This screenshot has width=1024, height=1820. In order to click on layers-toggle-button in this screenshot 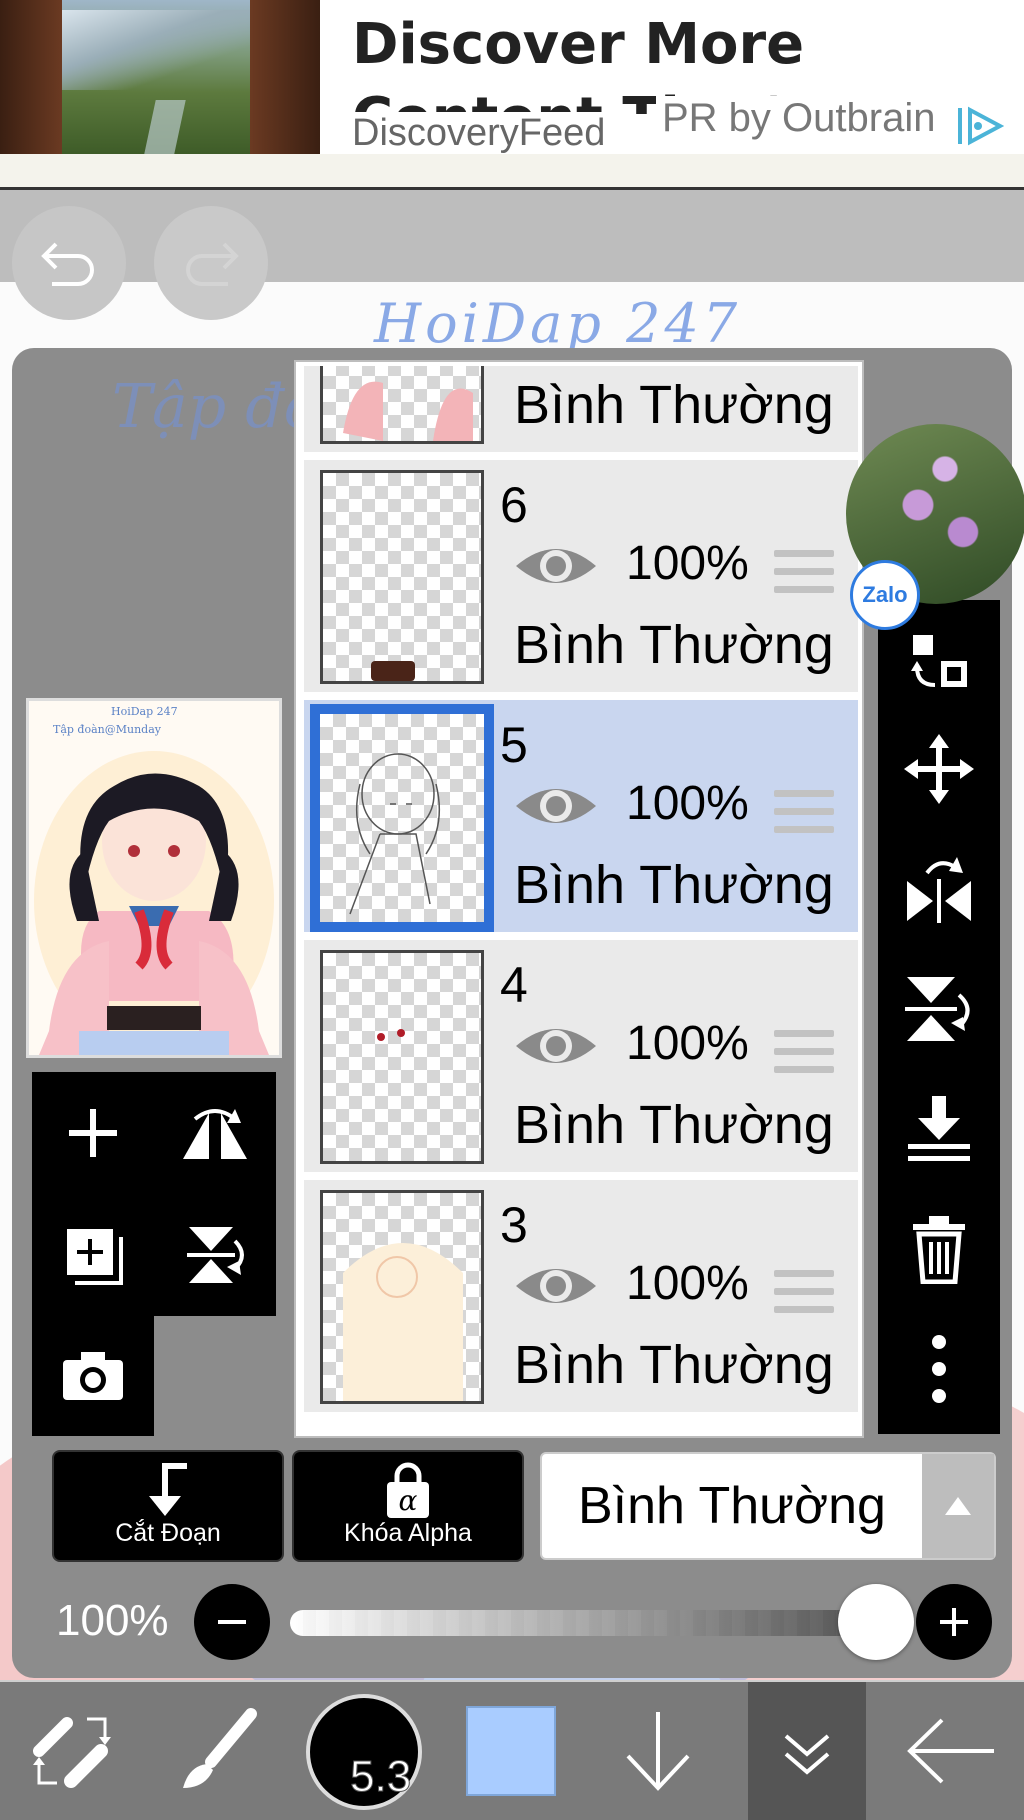, I will do `click(807, 1751)`.